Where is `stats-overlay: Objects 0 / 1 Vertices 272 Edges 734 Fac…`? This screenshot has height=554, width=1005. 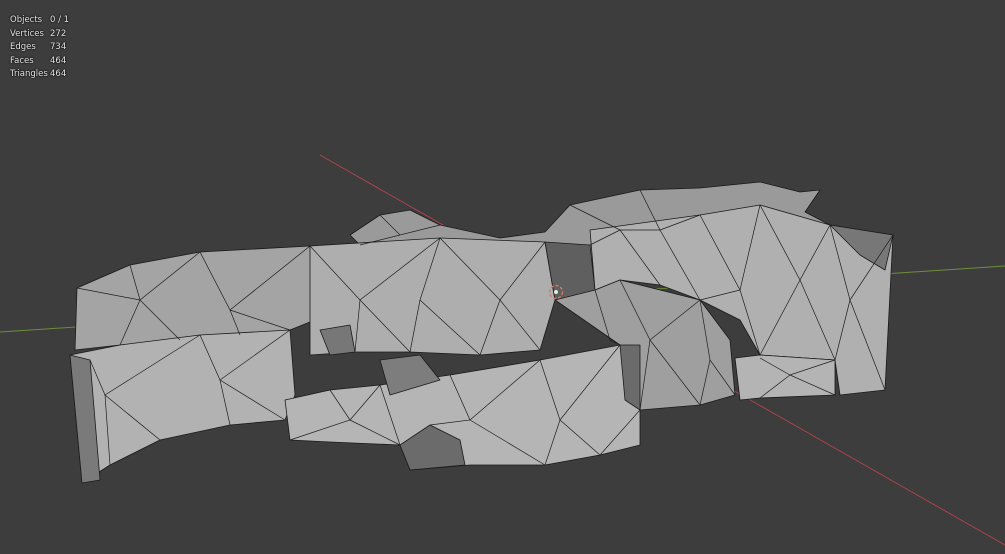 stats-overlay: Objects 0 / 1 Vertices 272 Edges 734 Fac… is located at coordinates (39, 48).